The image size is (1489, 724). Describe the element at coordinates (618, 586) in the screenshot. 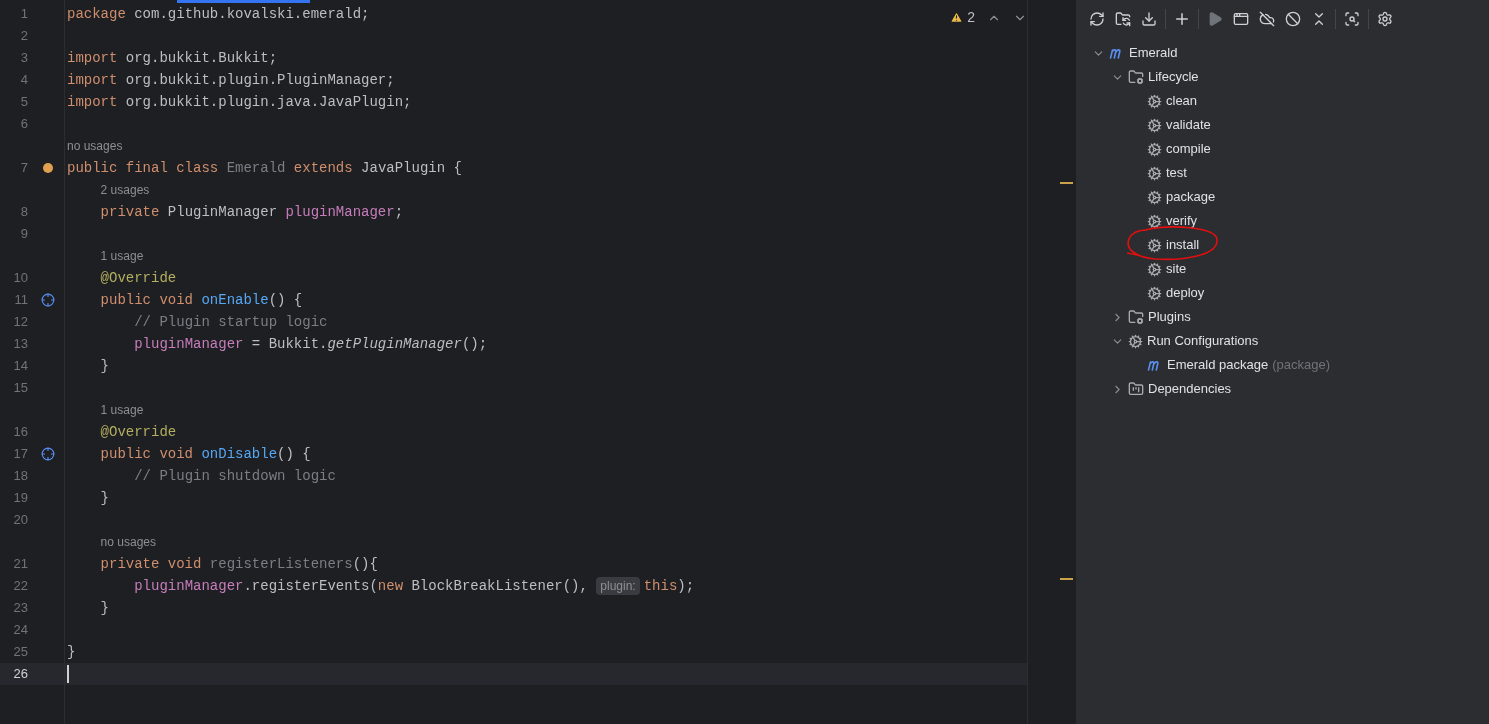

I see `parameter-hint: plugin:` at that location.